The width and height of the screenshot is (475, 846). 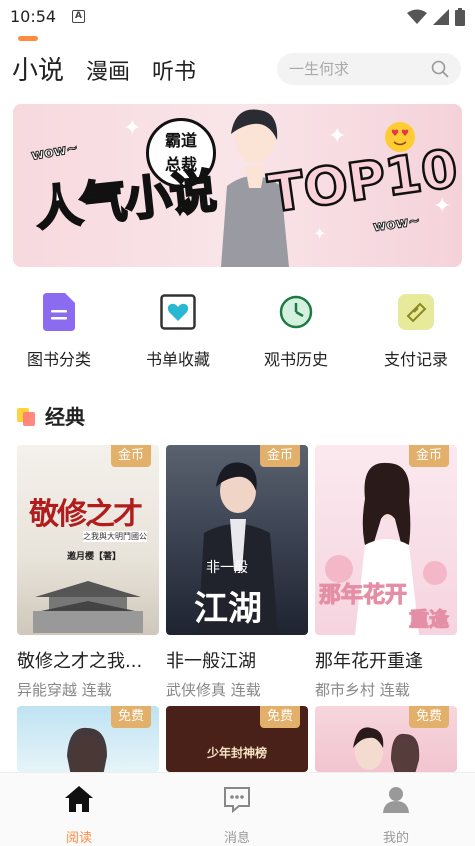 What do you see at coordinates (79, 814) in the screenshot?
I see `nav-read: 阅读` at bounding box center [79, 814].